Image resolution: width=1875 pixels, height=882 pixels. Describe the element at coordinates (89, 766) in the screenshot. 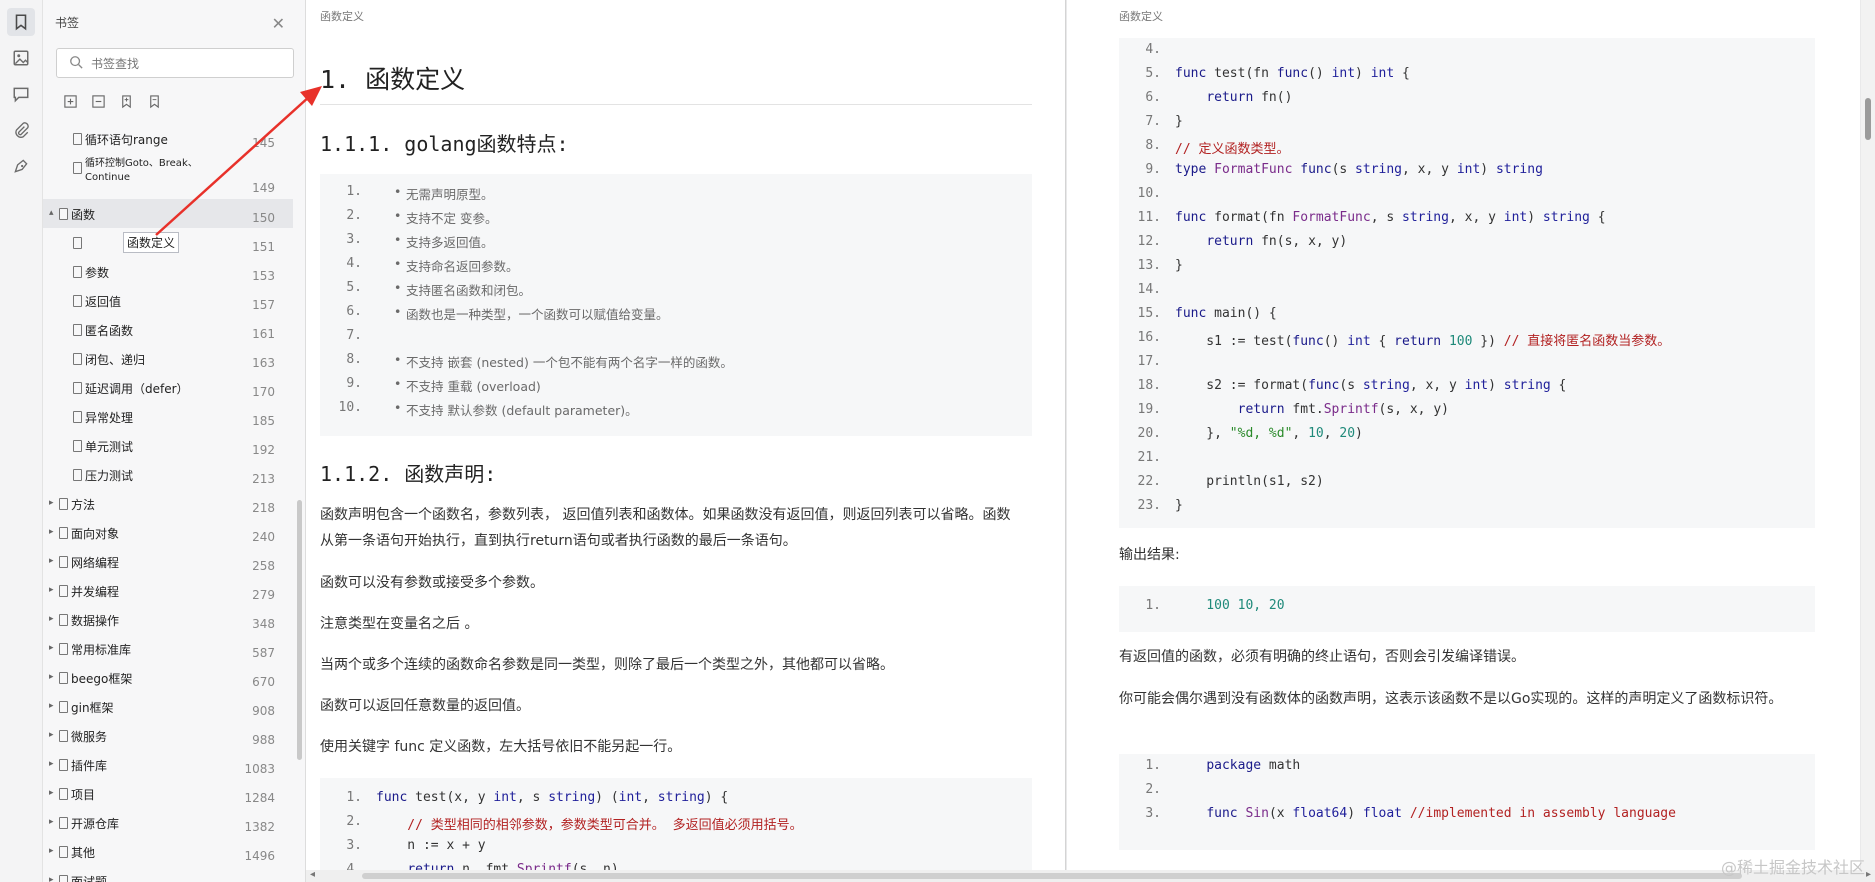

I see `bookmark-label: 插件库` at that location.